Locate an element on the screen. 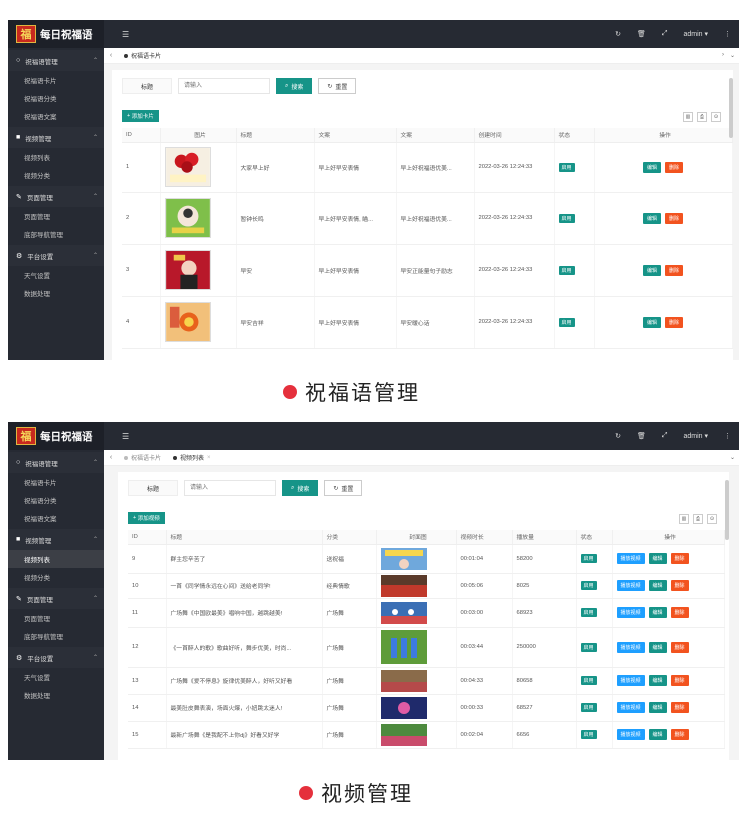 The image size is (750, 814). admin-menu: admin ▾ is located at coordinates (695, 34).